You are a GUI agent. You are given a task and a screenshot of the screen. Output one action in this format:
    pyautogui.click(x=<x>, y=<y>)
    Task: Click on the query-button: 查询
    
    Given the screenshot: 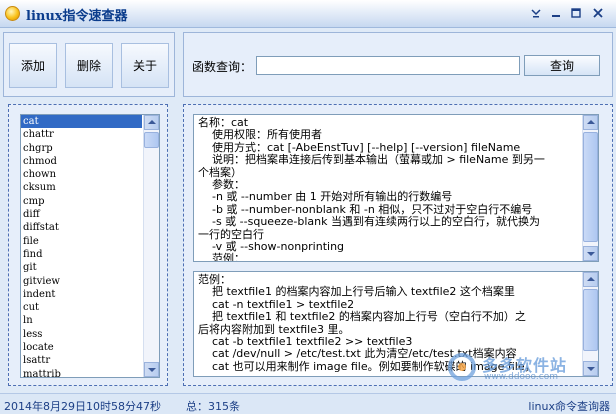 What is the action you would take?
    pyautogui.click(x=562, y=65)
    